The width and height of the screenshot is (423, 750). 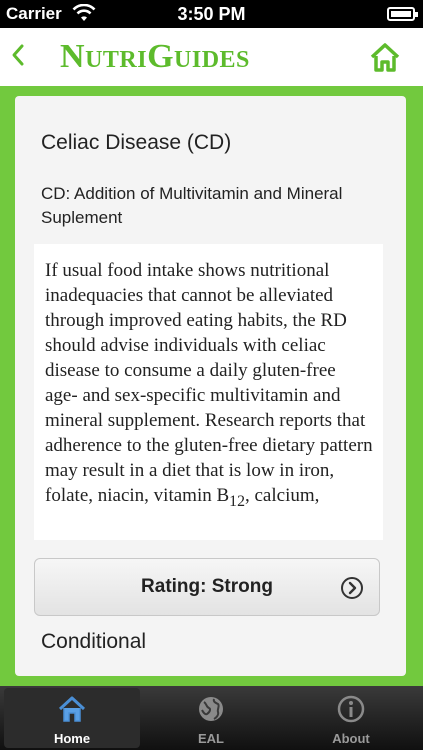 I want to click on battery-icon, so click(x=402, y=14).